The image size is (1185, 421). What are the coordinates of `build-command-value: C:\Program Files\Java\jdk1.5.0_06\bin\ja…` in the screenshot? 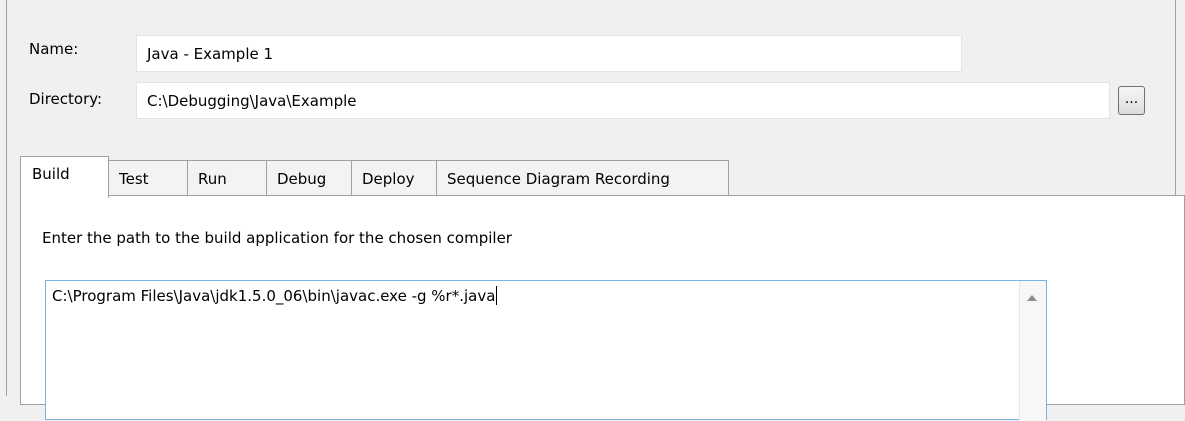 It's located at (274, 296).